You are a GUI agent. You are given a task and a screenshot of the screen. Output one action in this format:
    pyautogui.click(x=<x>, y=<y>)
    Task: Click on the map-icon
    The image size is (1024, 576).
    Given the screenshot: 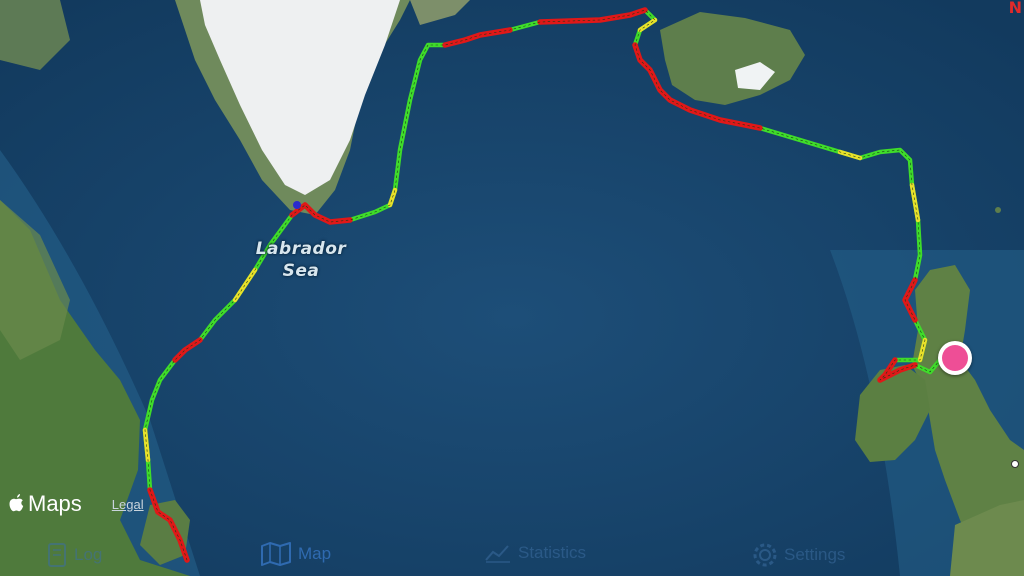 What is the action you would take?
    pyautogui.click(x=276, y=554)
    